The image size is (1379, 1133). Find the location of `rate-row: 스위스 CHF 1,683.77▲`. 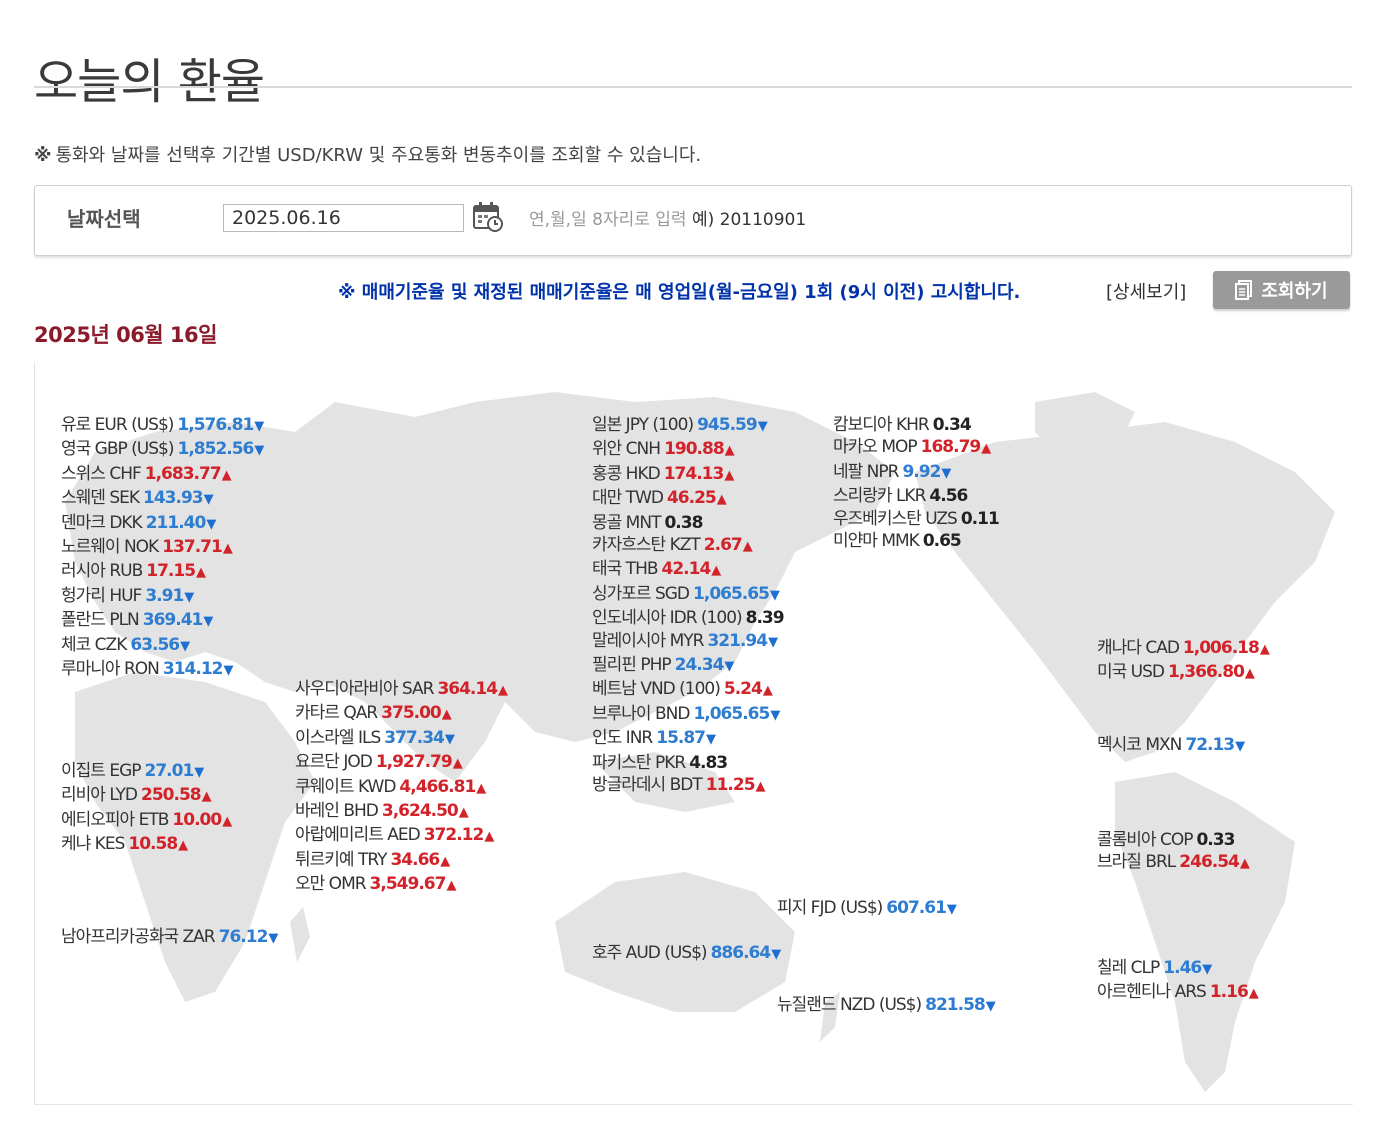

rate-row: 스위스 CHF 1,683.77▲ is located at coordinates (162, 475).